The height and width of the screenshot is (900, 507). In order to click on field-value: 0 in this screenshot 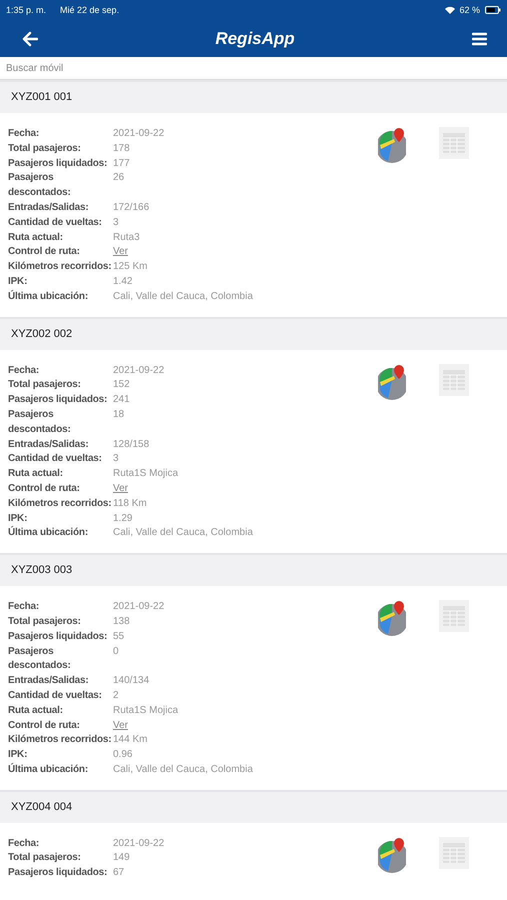, I will do `click(116, 651)`.